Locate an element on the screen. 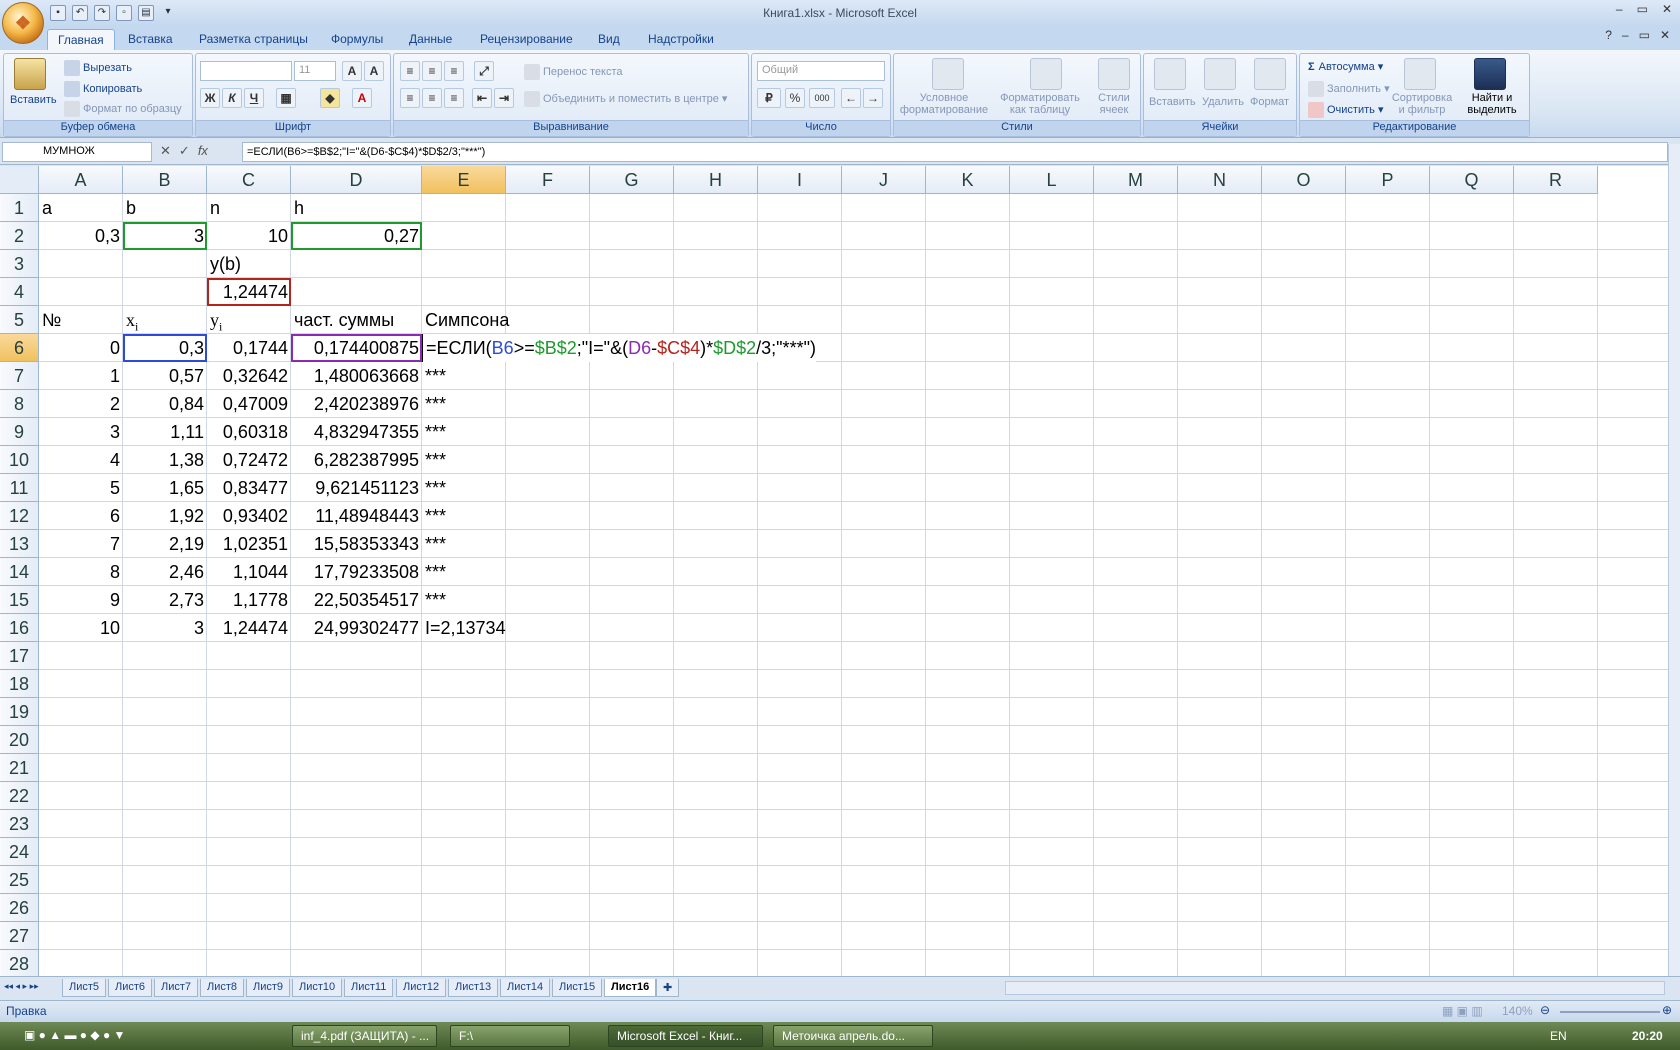 The width and height of the screenshot is (1680, 1050). cell-b5: xi is located at coordinates (165, 320).